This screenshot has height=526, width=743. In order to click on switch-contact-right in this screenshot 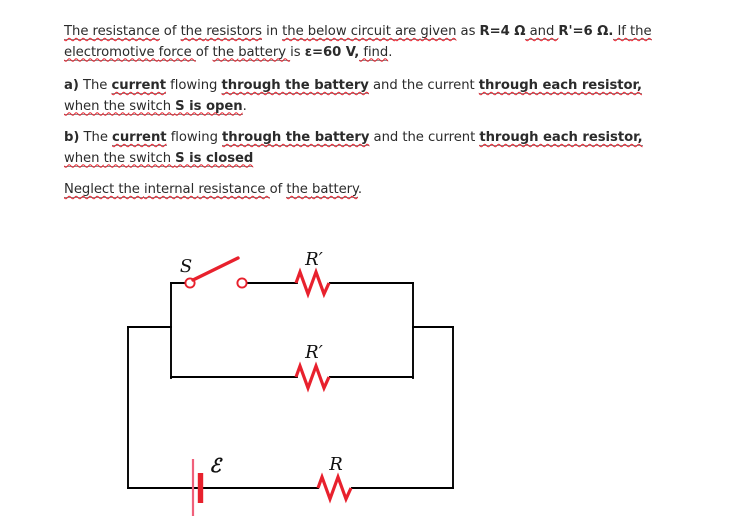, I will do `click(242, 283)`.